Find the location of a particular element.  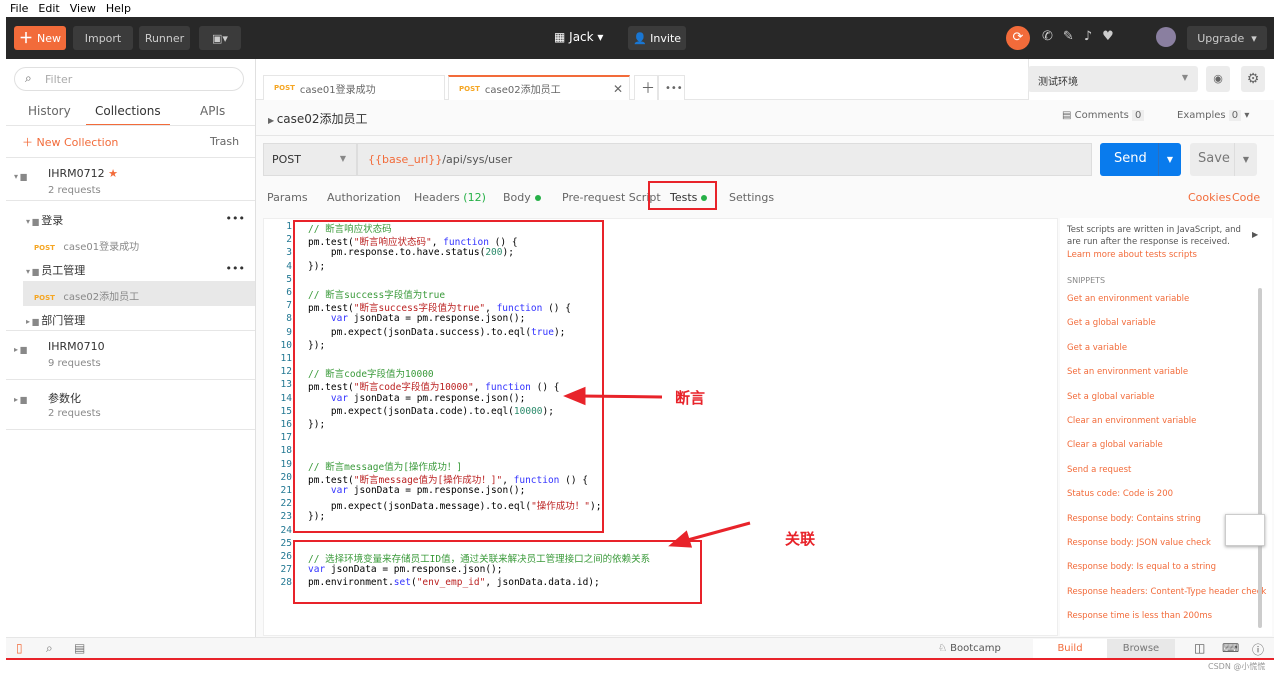

bootcamp-icon: ♘ is located at coordinates (944, 648).